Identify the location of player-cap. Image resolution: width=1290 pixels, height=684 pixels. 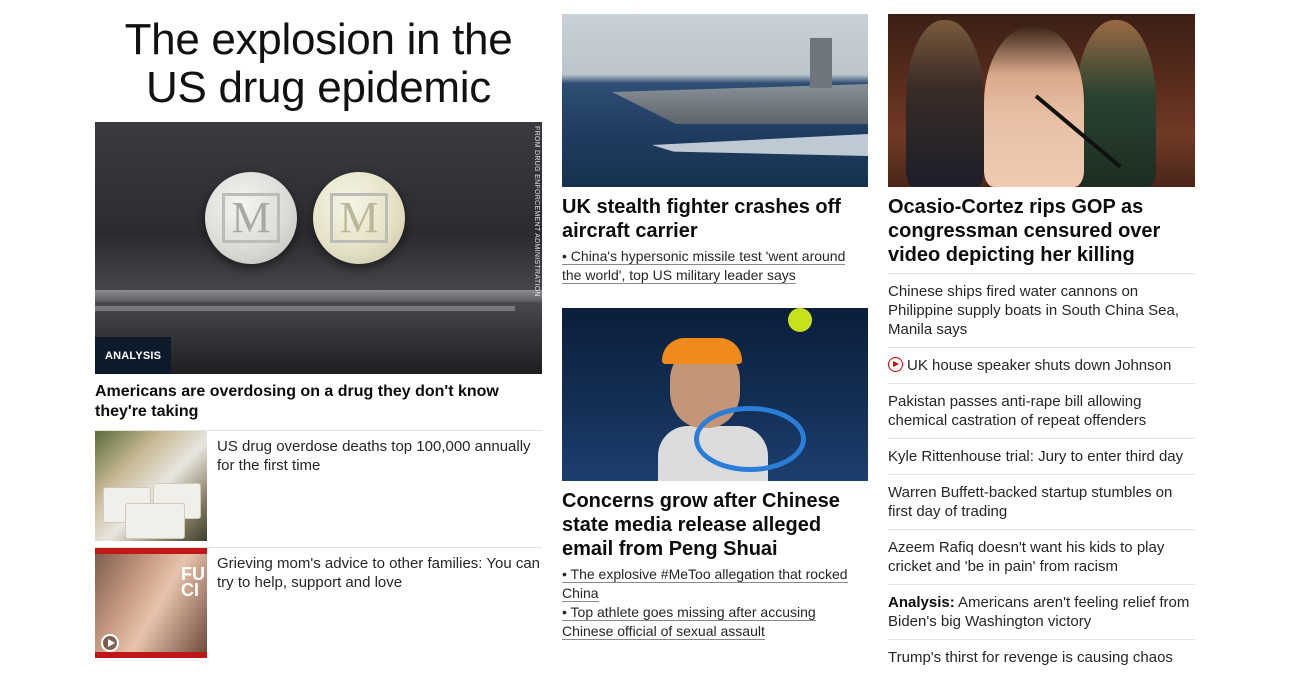
(702, 351).